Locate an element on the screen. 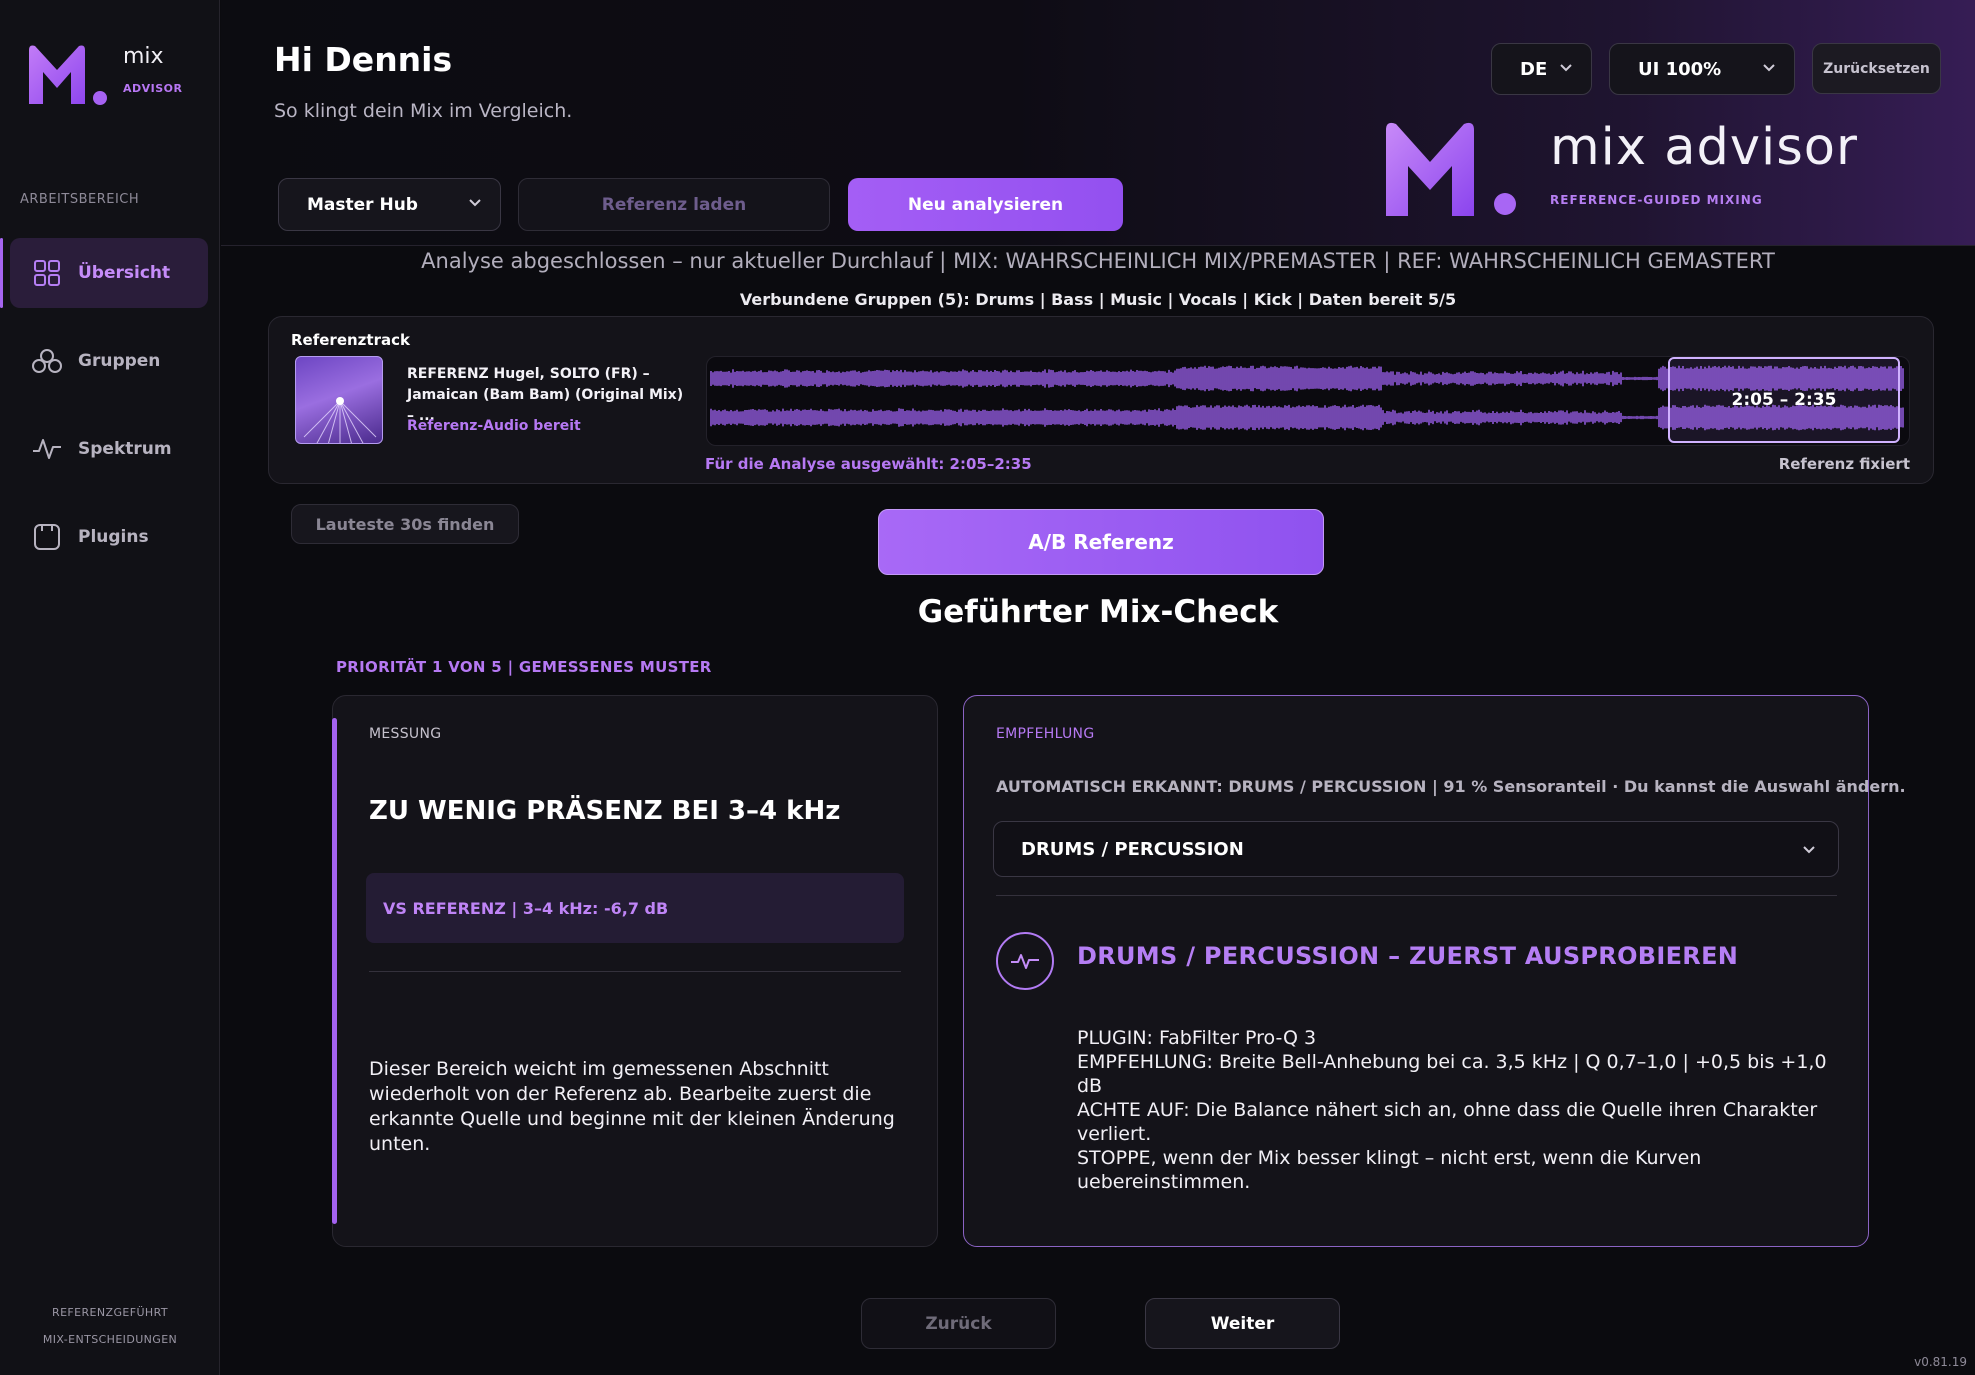 The height and width of the screenshot is (1375, 1975). sidebar-item-uebersicht: Übersicht is located at coordinates (104, 273).